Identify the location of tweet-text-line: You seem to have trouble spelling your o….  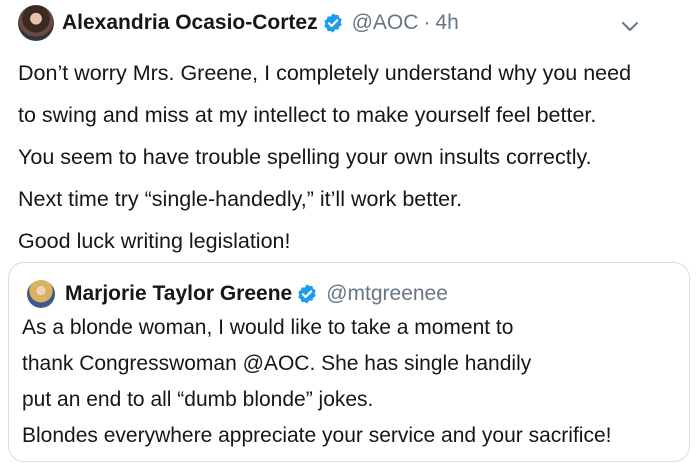
(305, 157).